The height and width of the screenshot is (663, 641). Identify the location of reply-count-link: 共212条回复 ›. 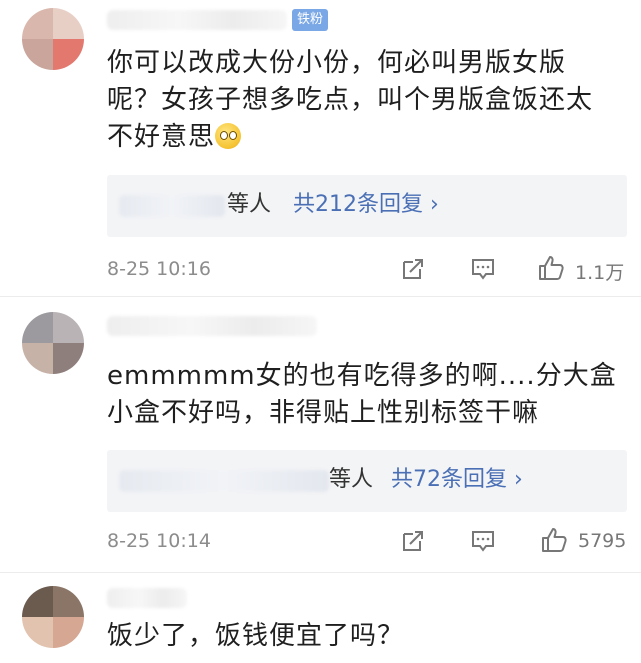
(366, 205).